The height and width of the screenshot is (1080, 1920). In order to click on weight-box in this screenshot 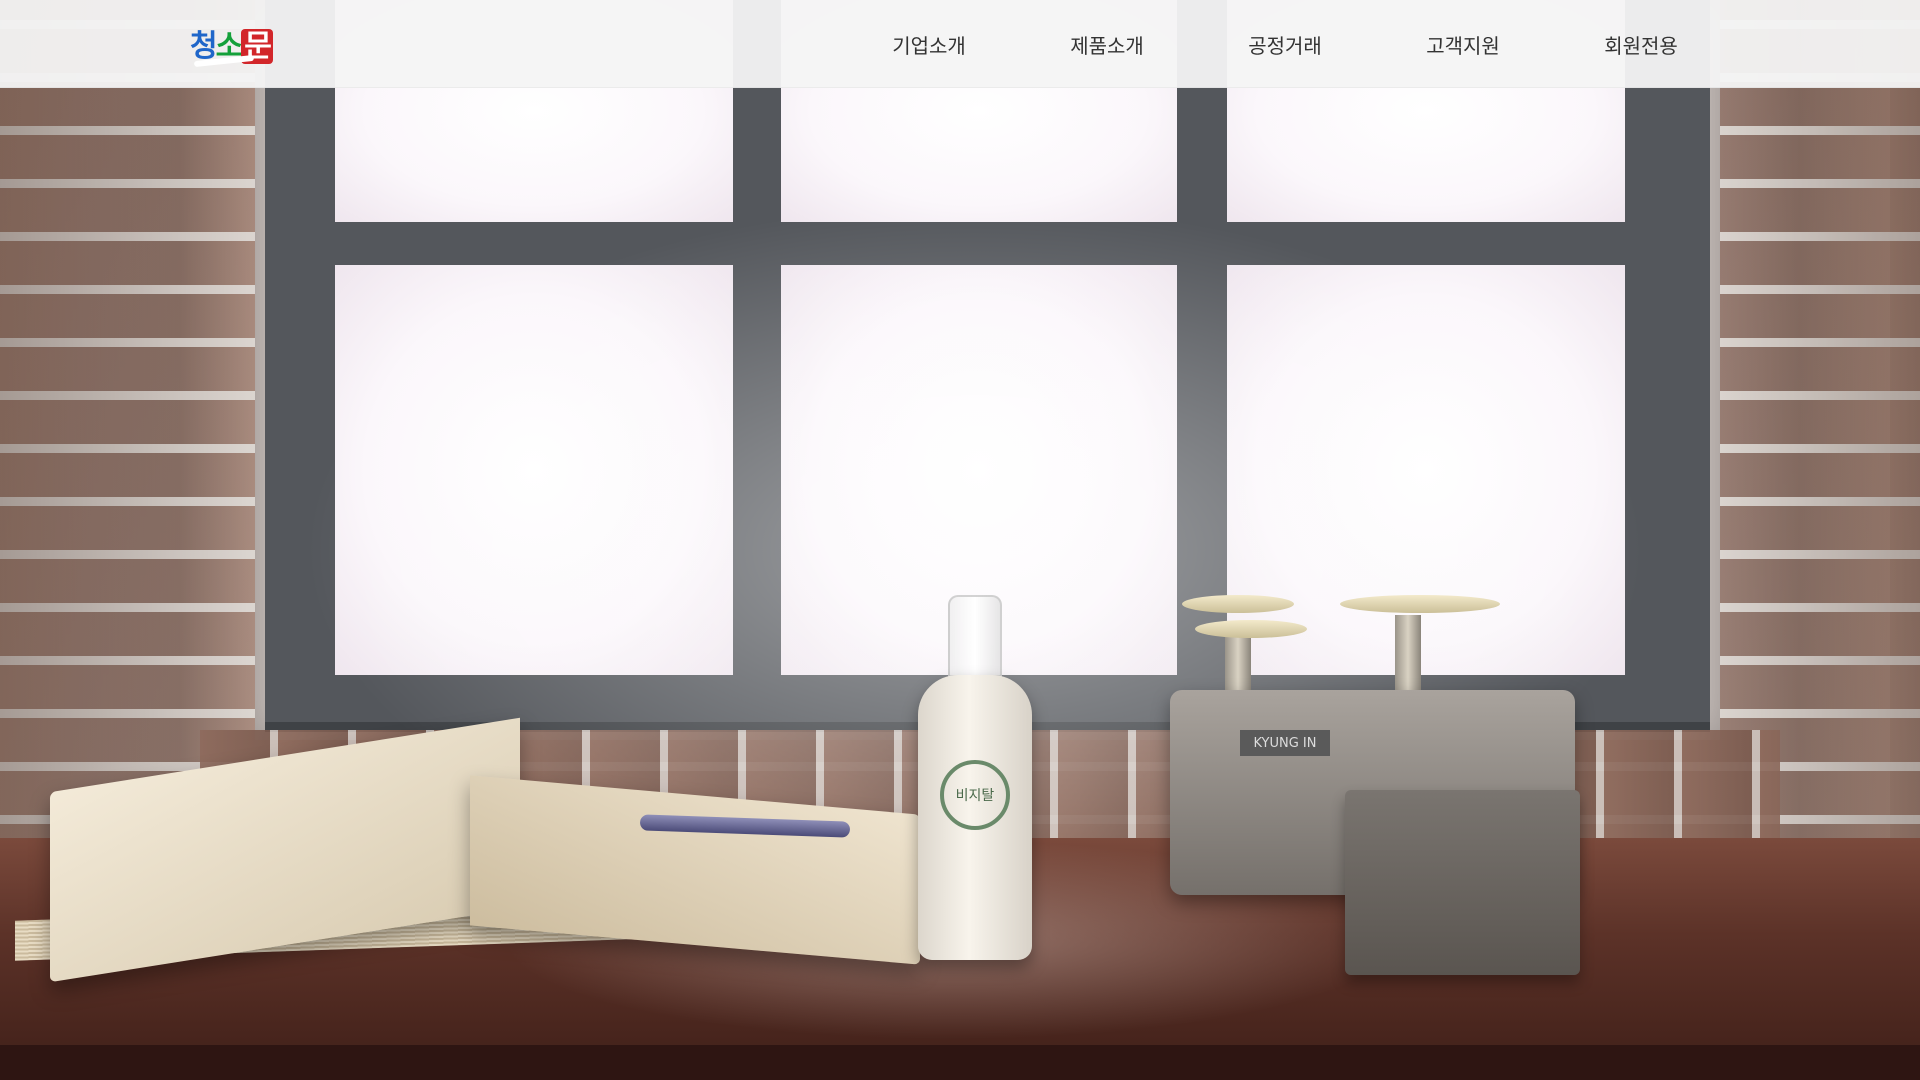, I will do `click(1462, 882)`.